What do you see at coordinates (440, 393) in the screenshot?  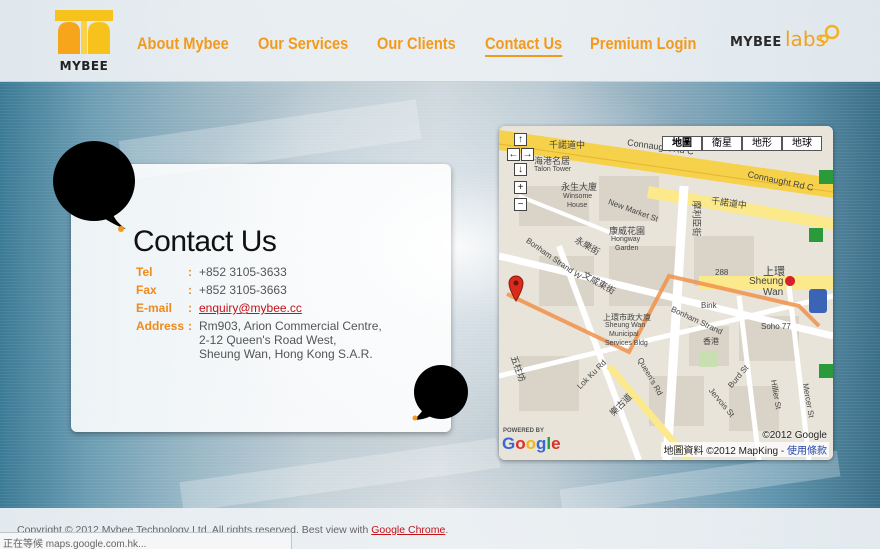 I see `speech-bubble-small-icon` at bounding box center [440, 393].